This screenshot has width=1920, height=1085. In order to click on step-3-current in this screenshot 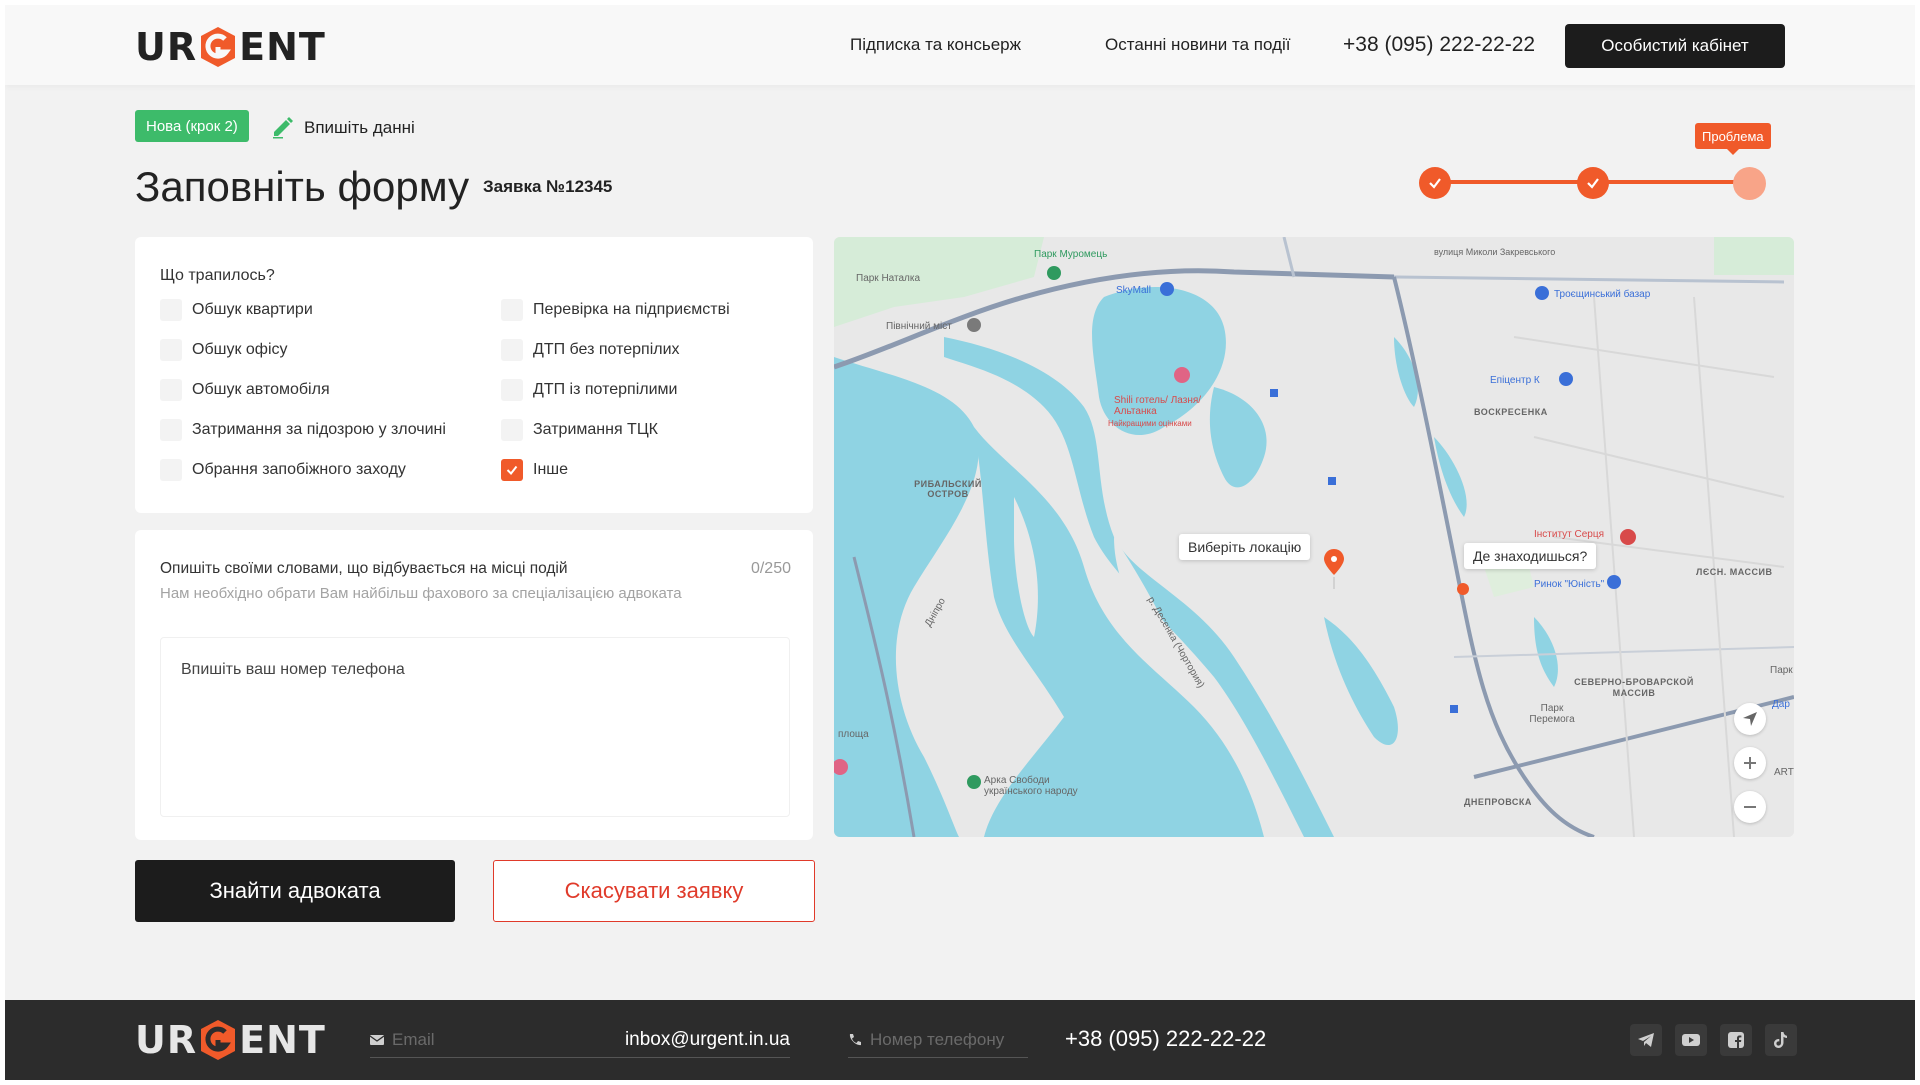, I will do `click(1749, 183)`.